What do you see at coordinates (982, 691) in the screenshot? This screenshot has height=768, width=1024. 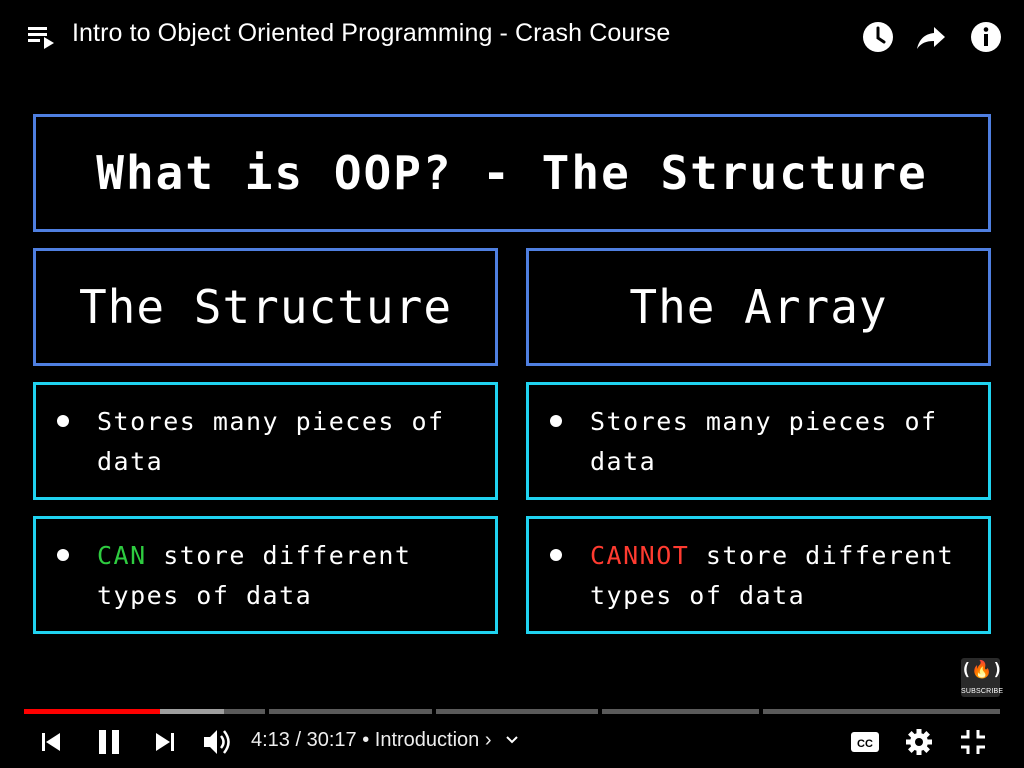 I see `subscribe-label: SUBSCRIBE` at bounding box center [982, 691].